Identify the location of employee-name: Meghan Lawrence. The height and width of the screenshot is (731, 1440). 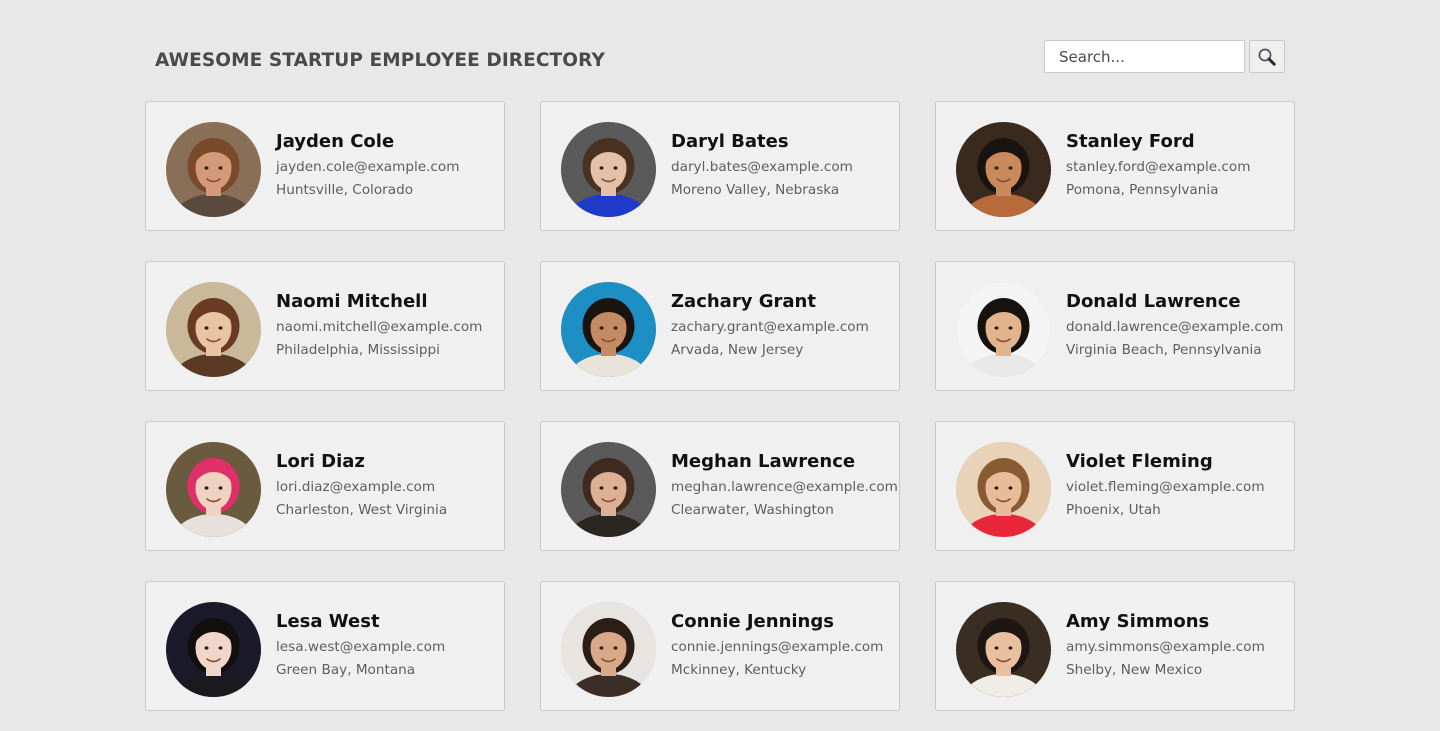
(763, 461).